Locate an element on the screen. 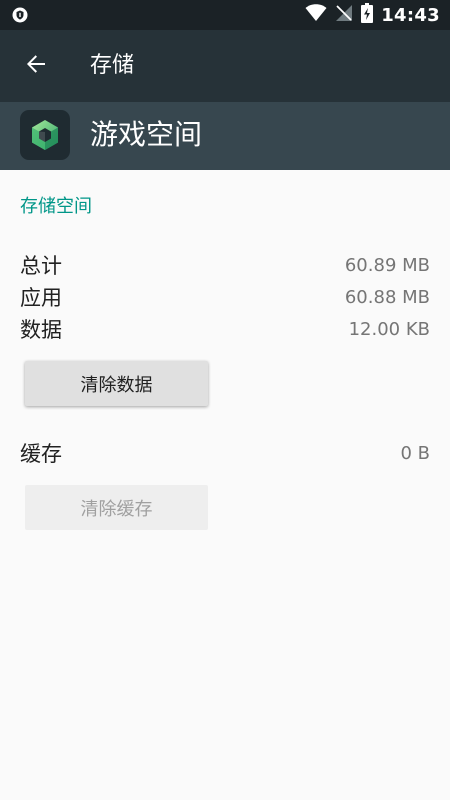  storage-row-value: 12.00 KB is located at coordinates (389, 329).